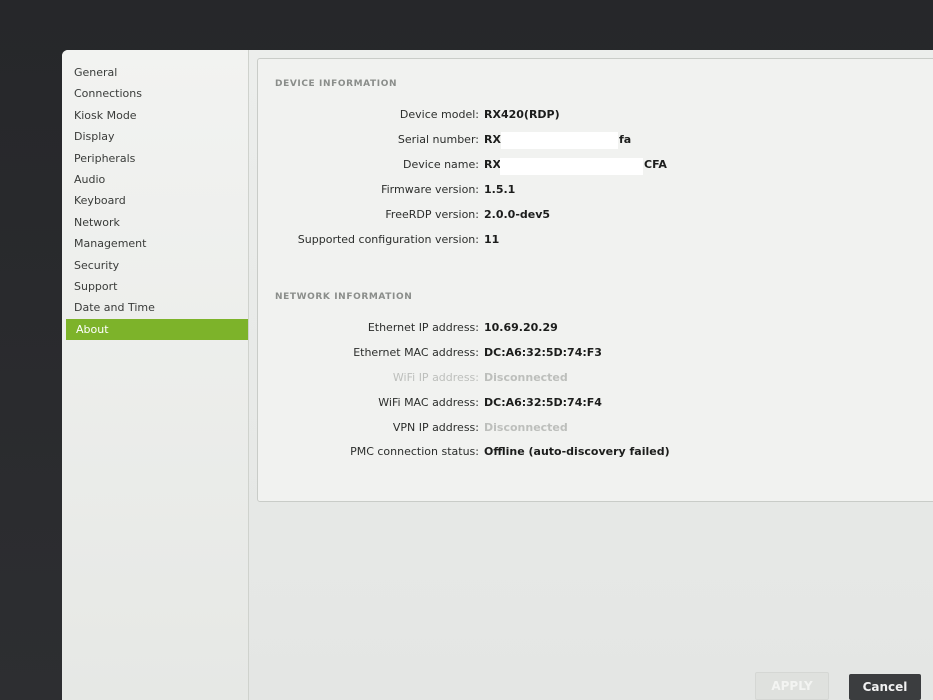 The width and height of the screenshot is (933, 700). What do you see at coordinates (885, 687) in the screenshot?
I see `cancel-button: Cancel` at bounding box center [885, 687].